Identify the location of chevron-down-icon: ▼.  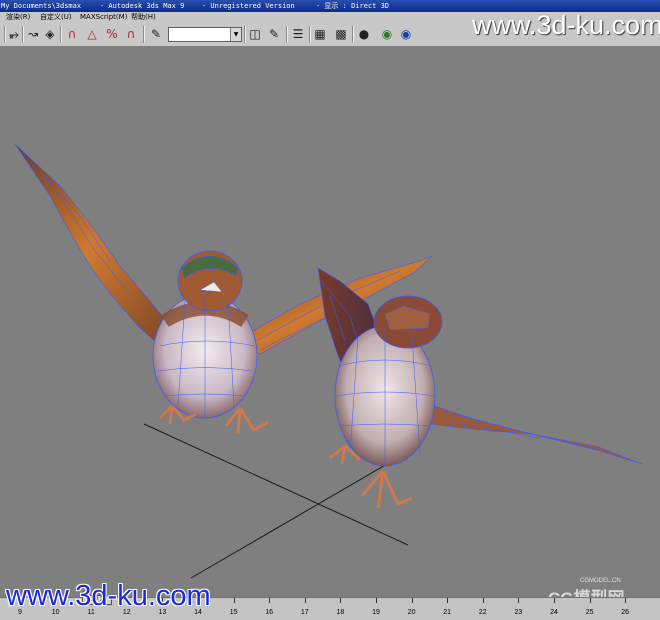
(235, 34).